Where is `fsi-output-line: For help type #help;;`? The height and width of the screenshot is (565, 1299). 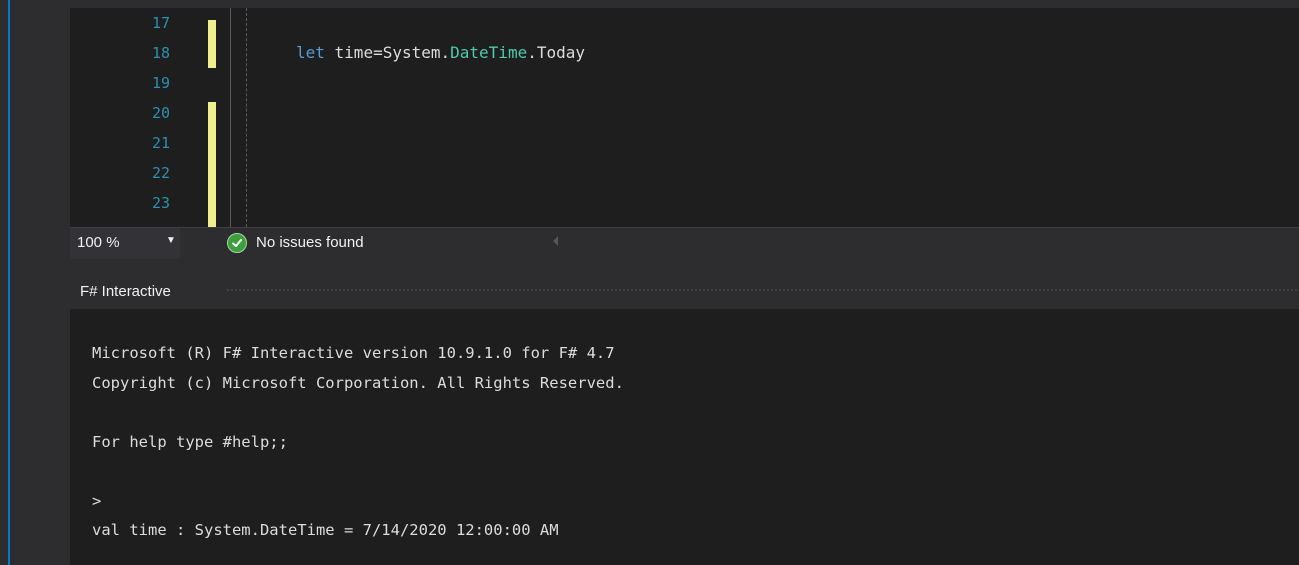
fsi-output-line: For help type #help;; is located at coordinates (190, 442).